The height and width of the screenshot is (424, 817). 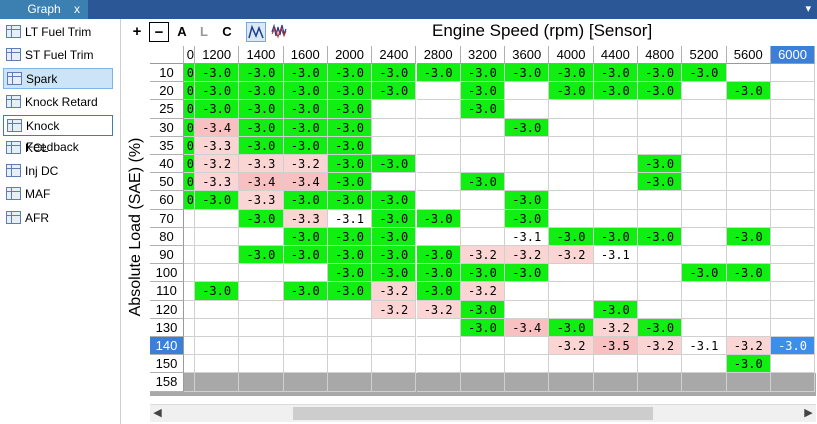 What do you see at coordinates (704, 346) in the screenshot?
I see `grid-cell: -3.1` at bounding box center [704, 346].